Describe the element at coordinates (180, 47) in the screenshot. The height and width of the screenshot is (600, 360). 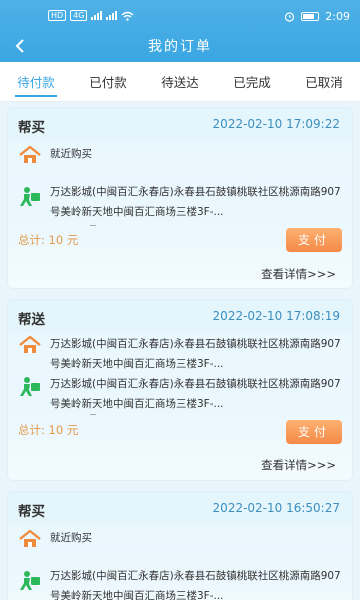
I see `page-title: 我的订单` at that location.